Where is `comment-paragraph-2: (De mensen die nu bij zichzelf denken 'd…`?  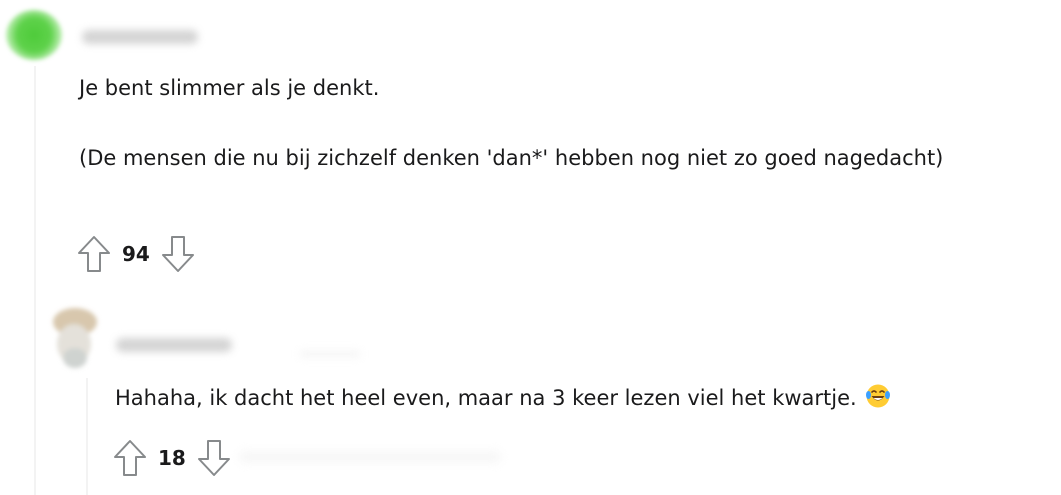 comment-paragraph-2: (De mensen die nu bij zichzelf denken 'd… is located at coordinates (511, 158).